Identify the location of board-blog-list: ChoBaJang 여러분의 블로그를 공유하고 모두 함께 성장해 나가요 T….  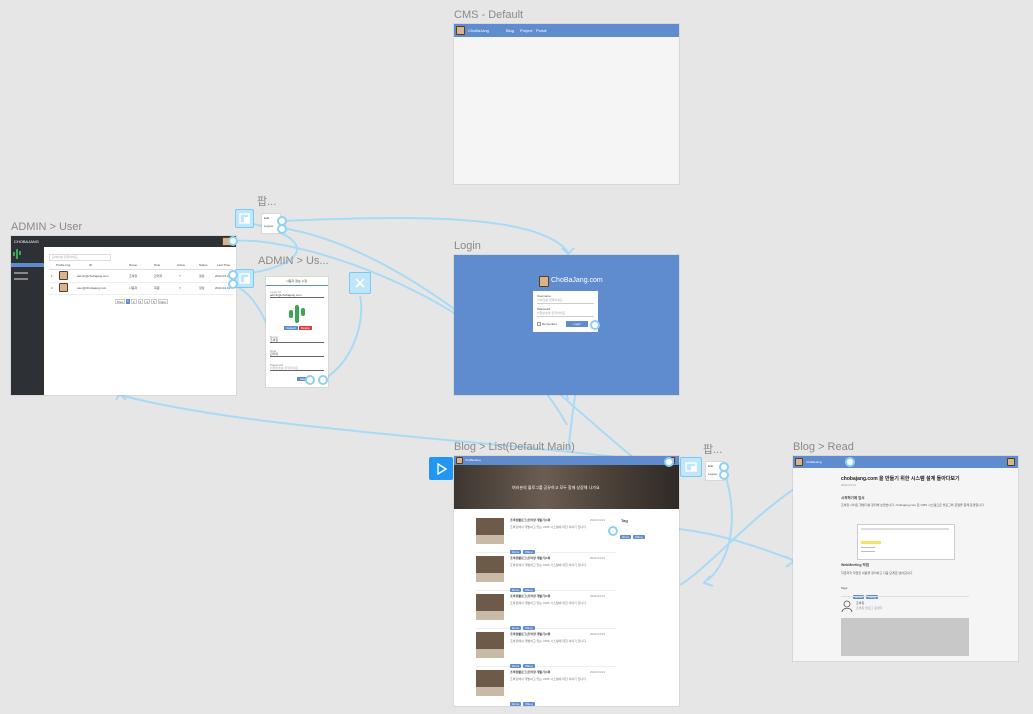
(566, 581).